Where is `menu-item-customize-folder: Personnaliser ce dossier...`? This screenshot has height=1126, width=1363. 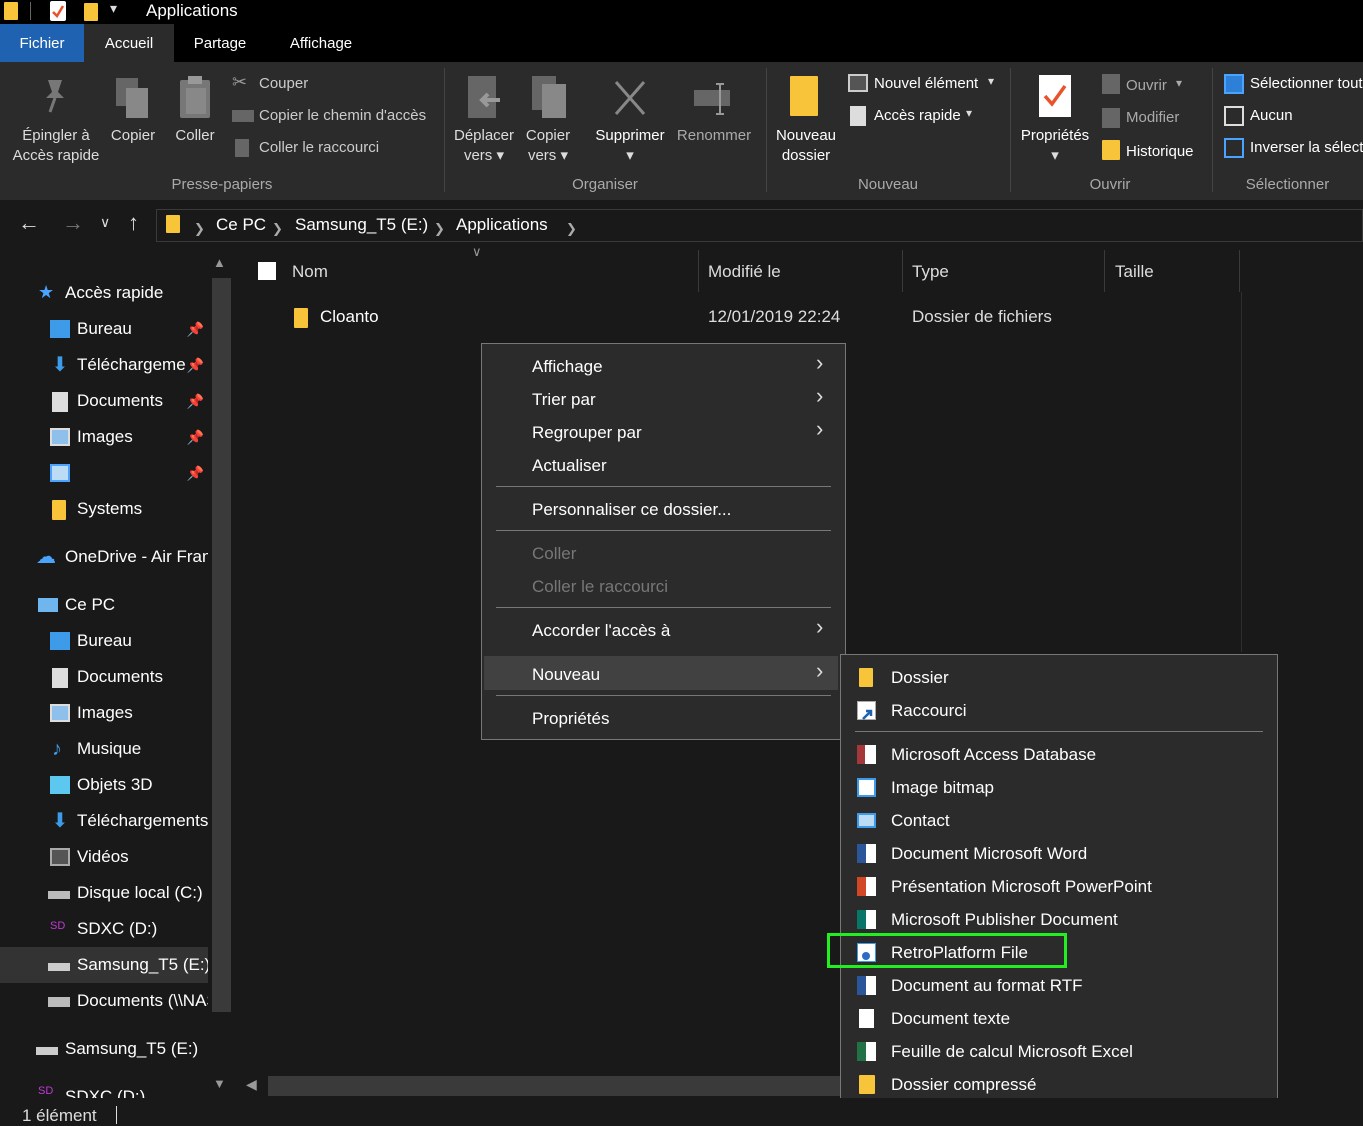
menu-item-customize-folder: Personnaliser ce dossier... is located at coordinates (631, 509).